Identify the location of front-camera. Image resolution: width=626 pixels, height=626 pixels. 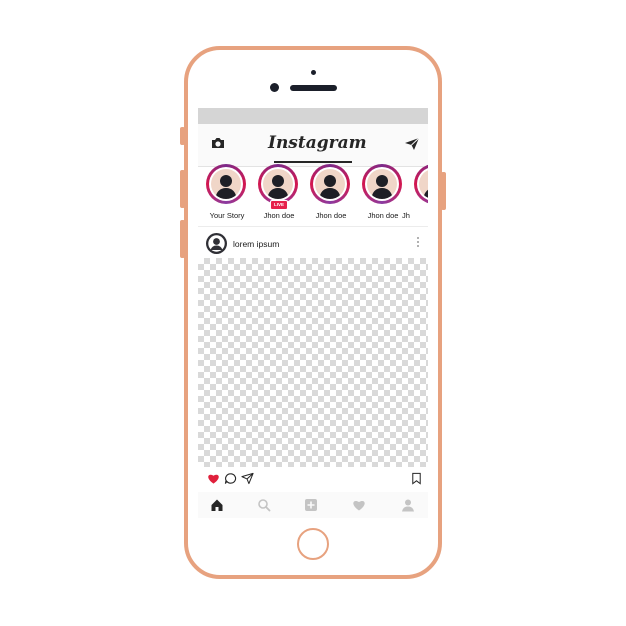
(274, 87).